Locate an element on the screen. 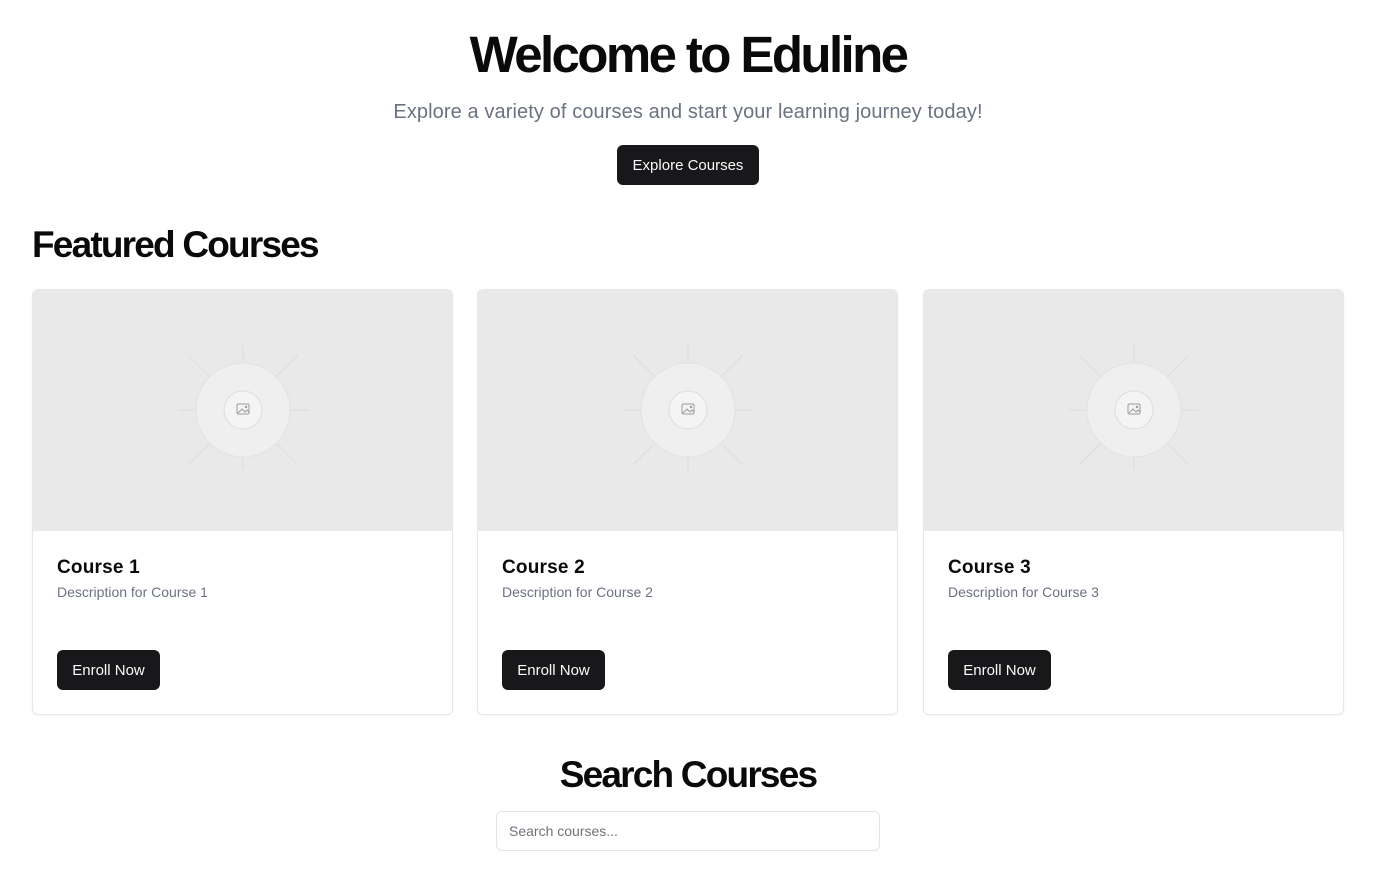 The width and height of the screenshot is (1376, 883). search-courses-heading: Search Courses is located at coordinates (688, 774).